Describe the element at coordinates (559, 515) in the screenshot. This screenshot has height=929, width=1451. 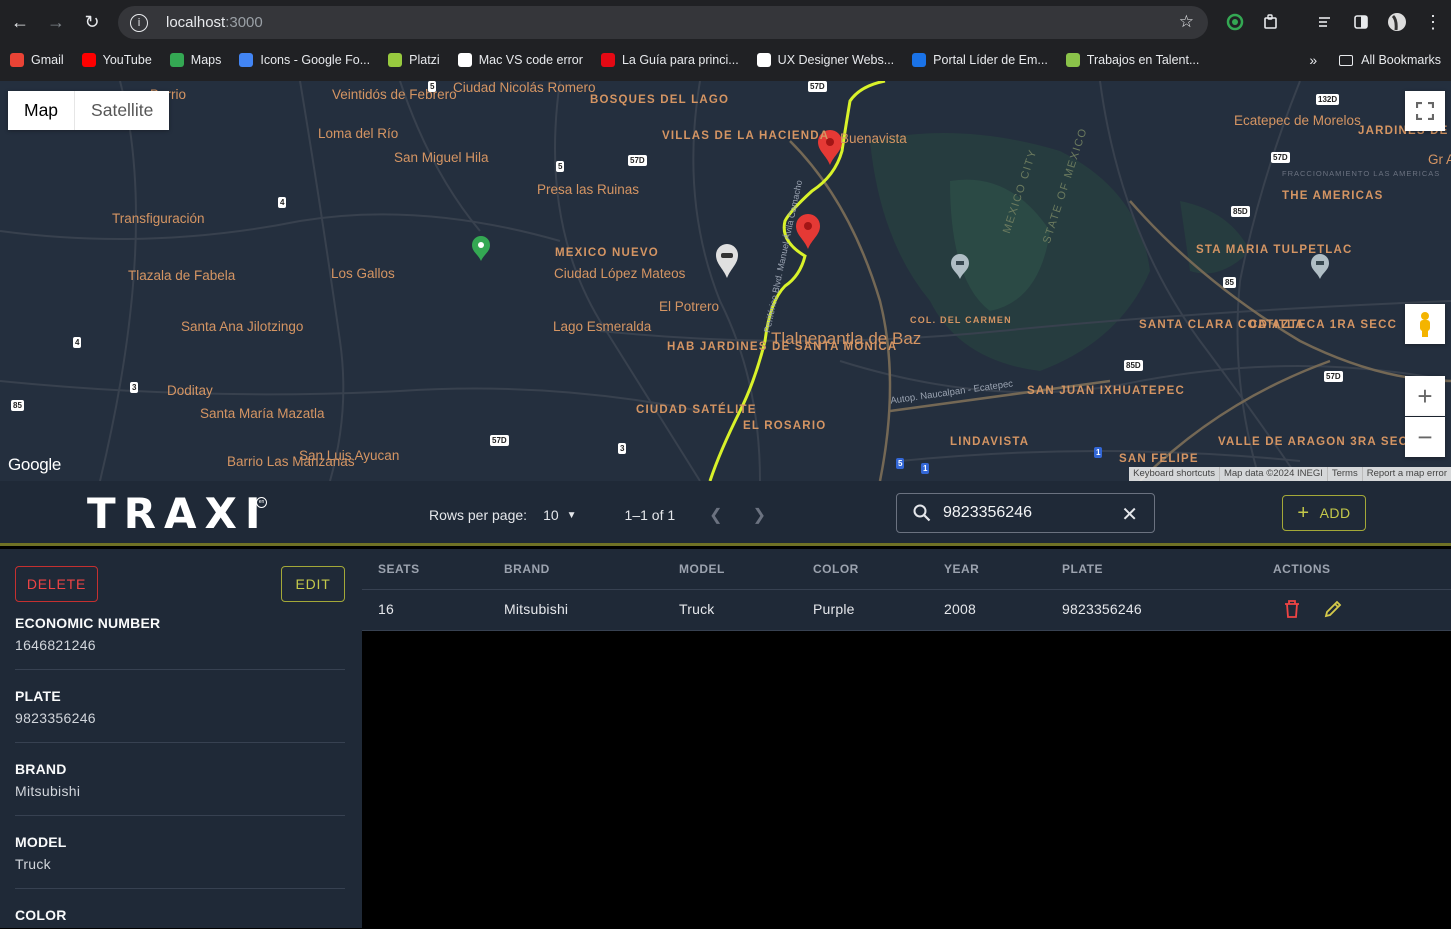
I see `rows-per-page-select: 10 ▼` at that location.